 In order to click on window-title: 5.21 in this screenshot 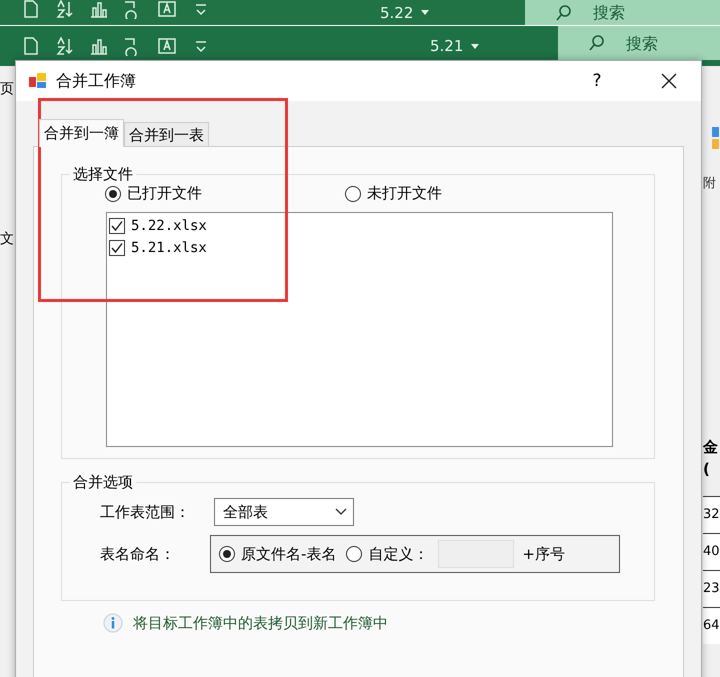, I will do `click(447, 46)`.